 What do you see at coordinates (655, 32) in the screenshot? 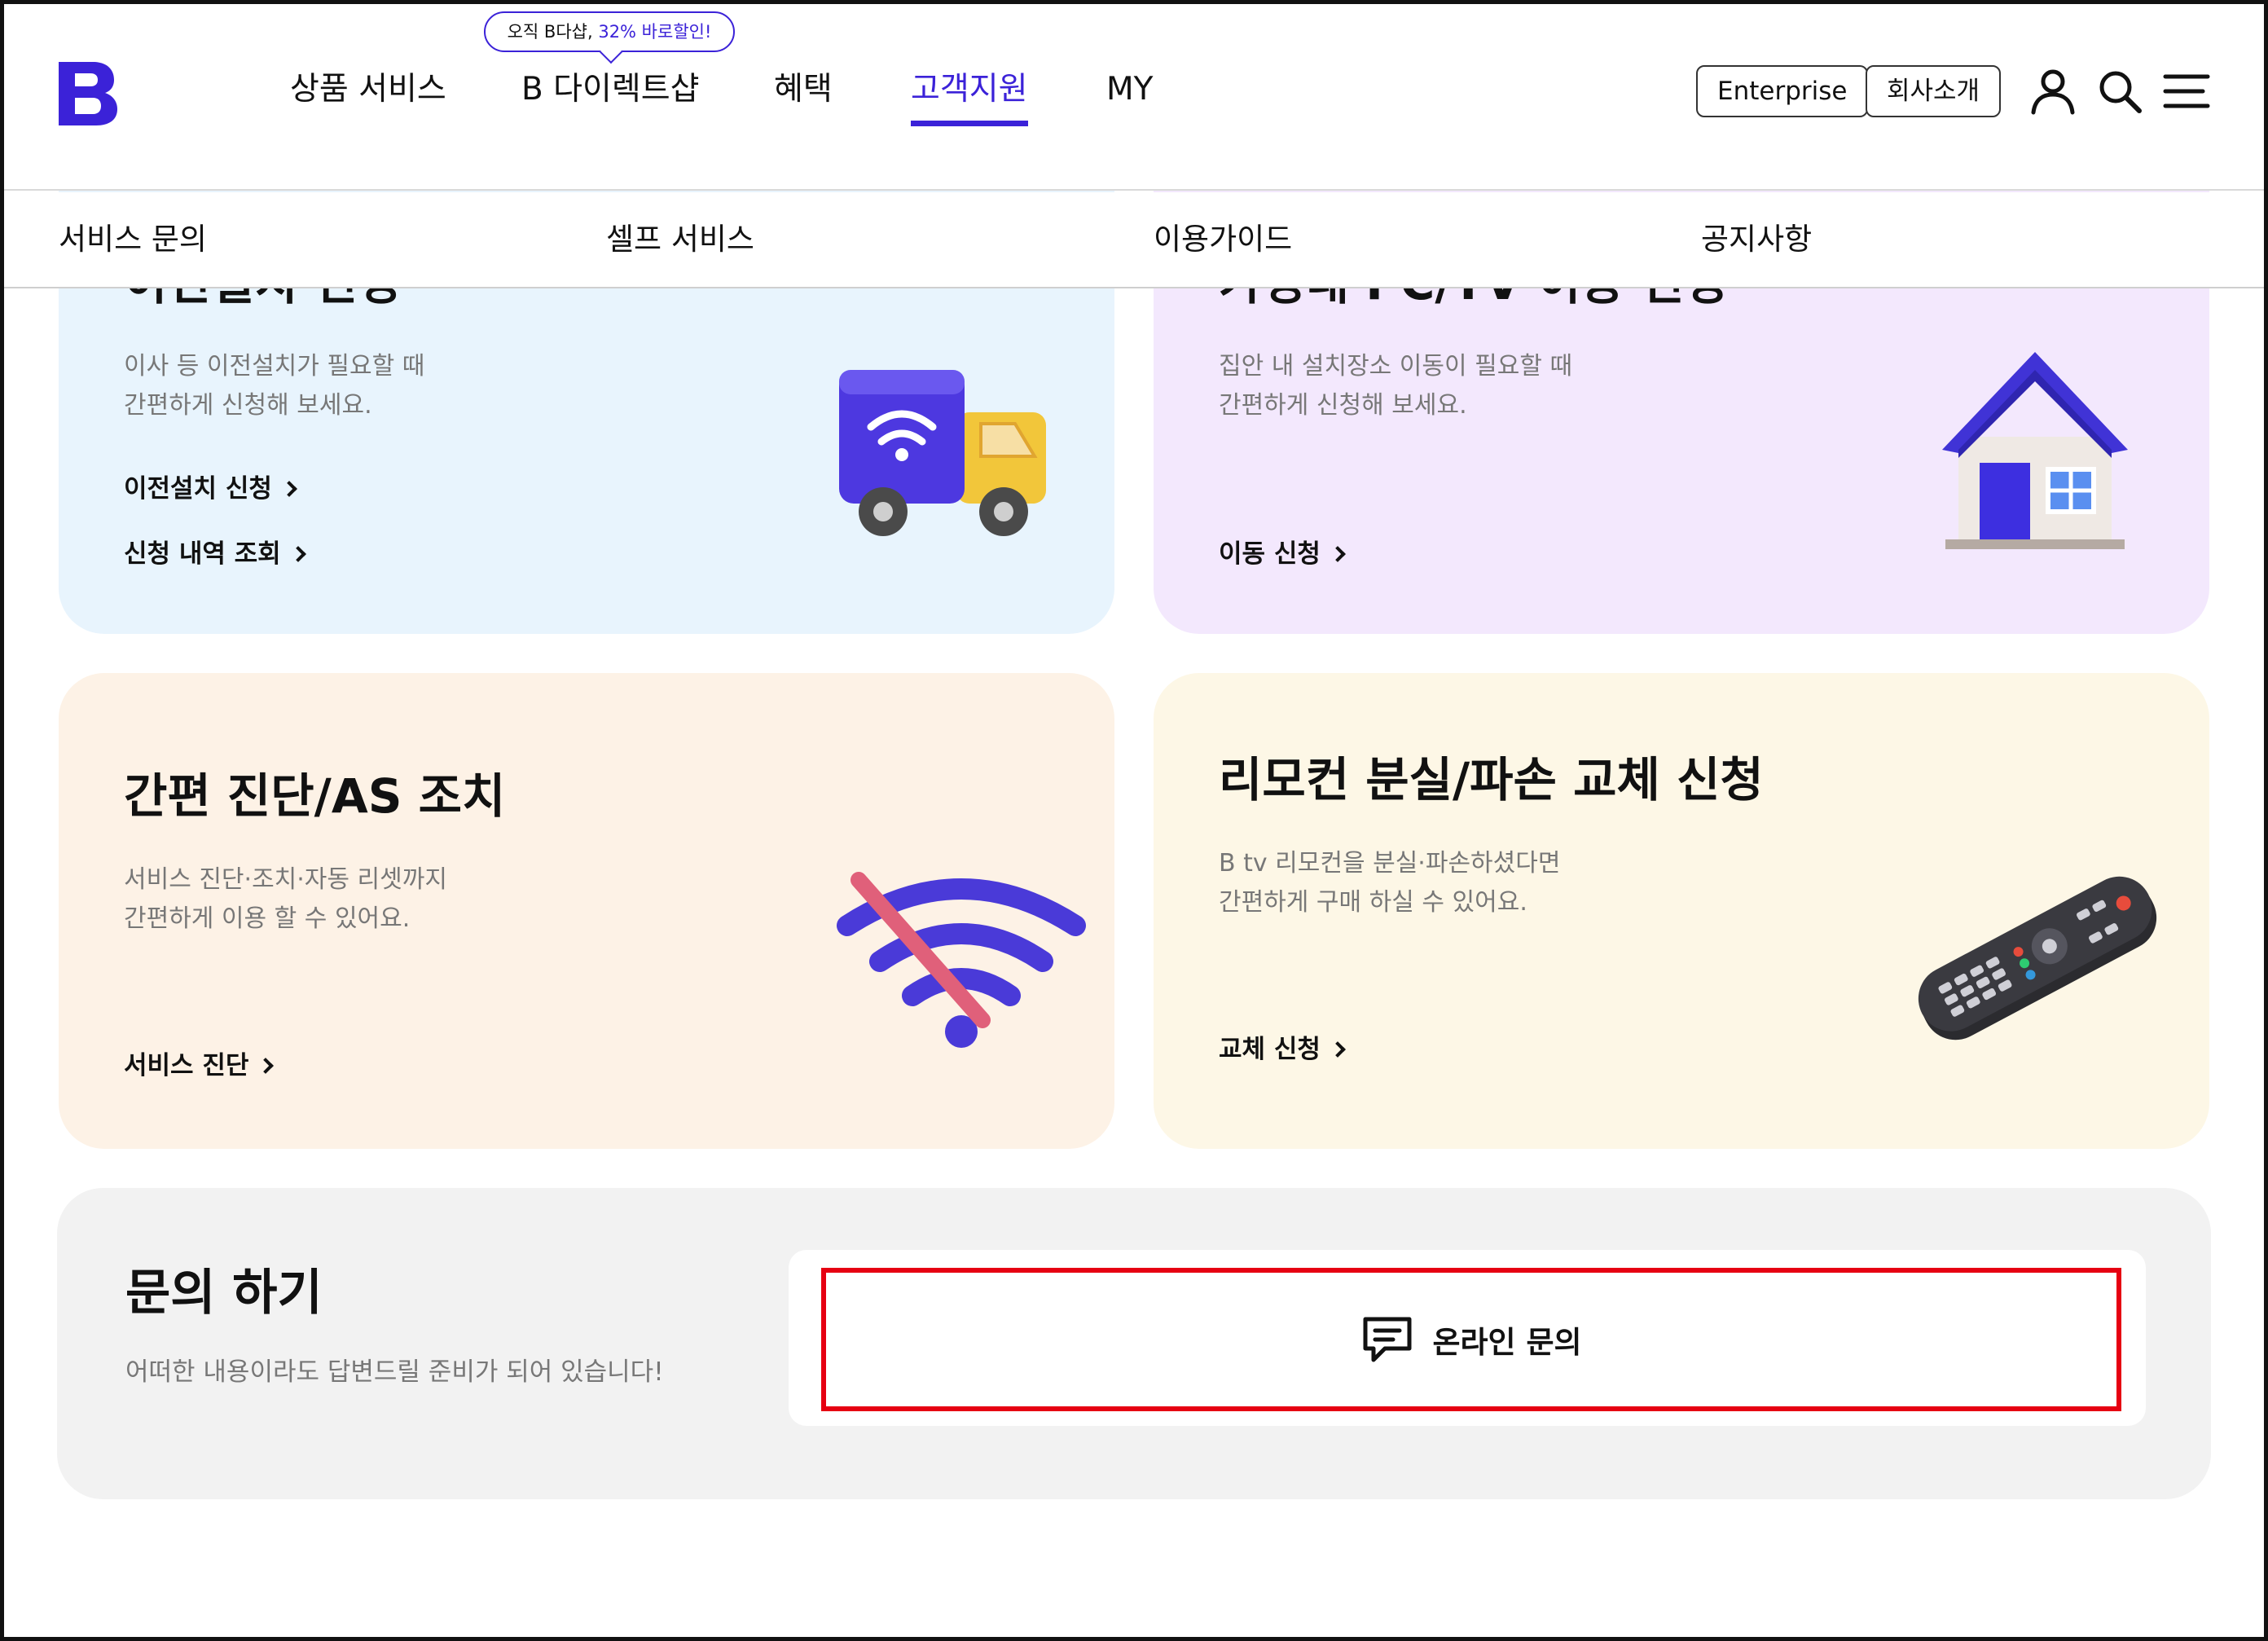
I see `promo-highlight: 32% 바로할인!` at bounding box center [655, 32].